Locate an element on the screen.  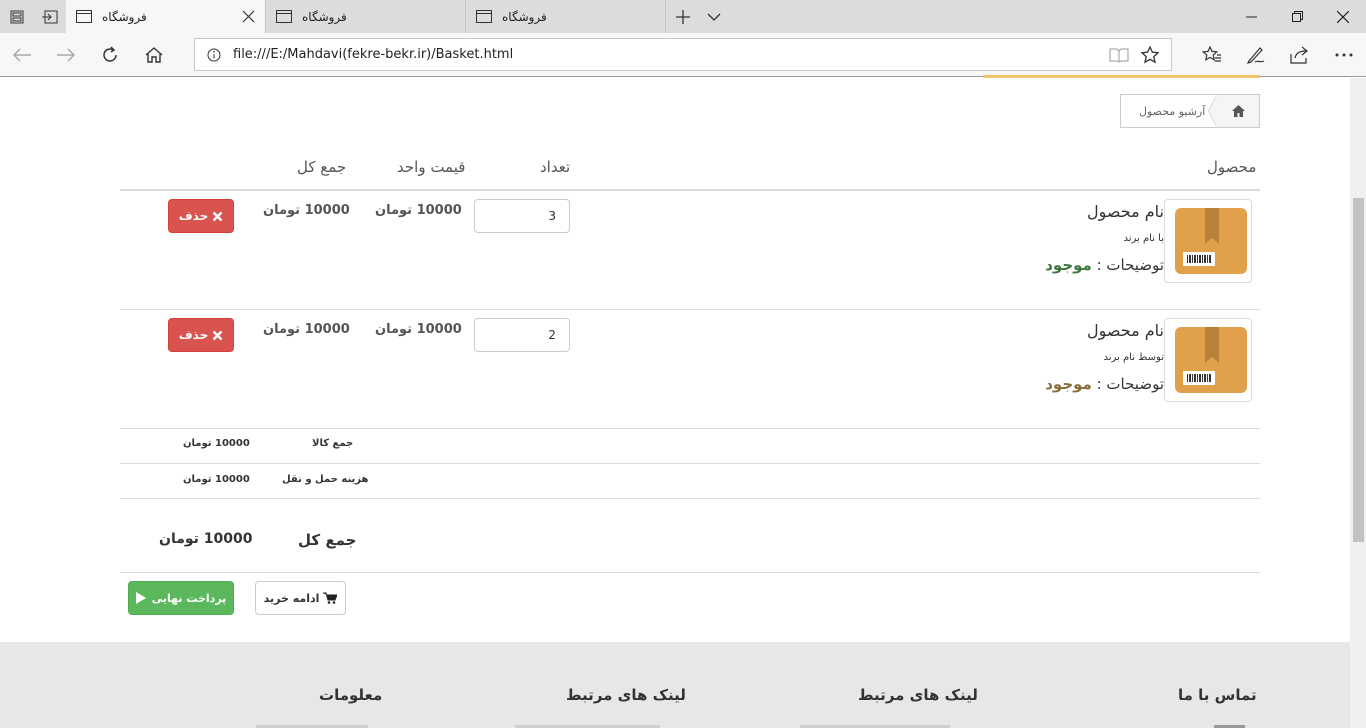
page-scrollbar is located at coordinates (1358, 403).